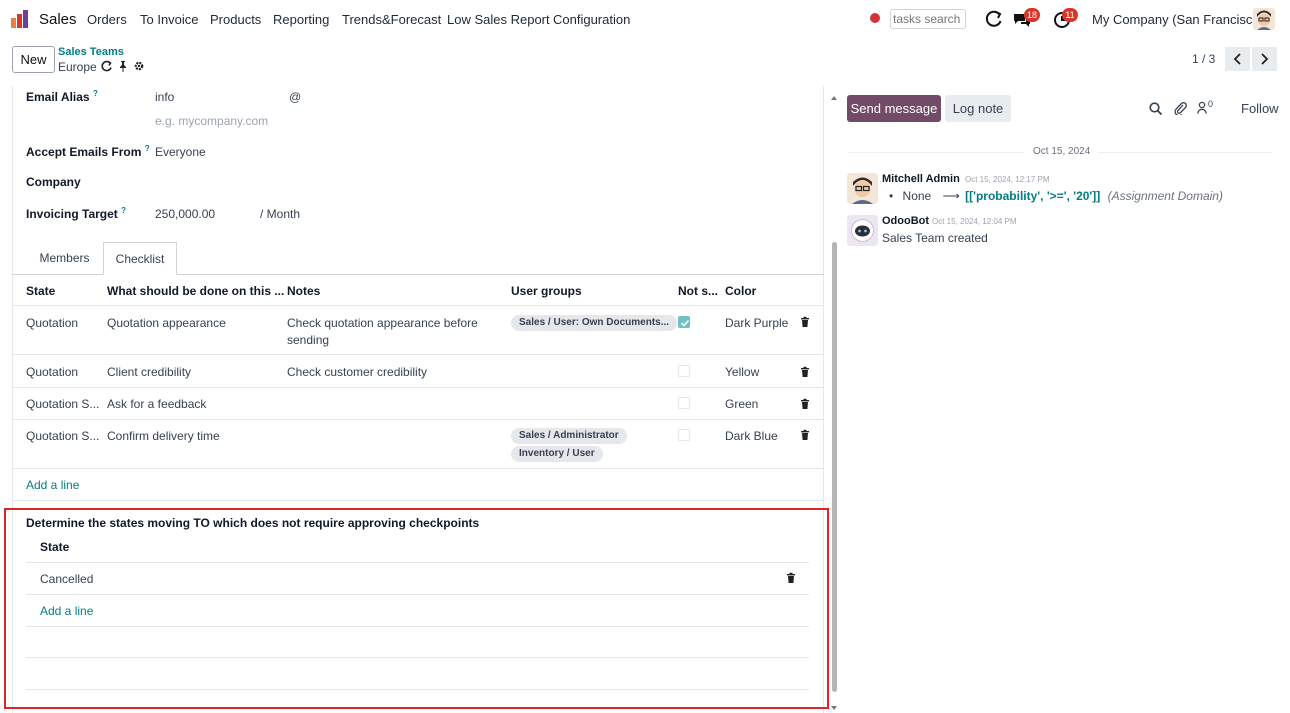 This screenshot has height=713, width=1290. Describe the element at coordinates (123, 66) in the screenshot. I see `pin-icon` at that location.